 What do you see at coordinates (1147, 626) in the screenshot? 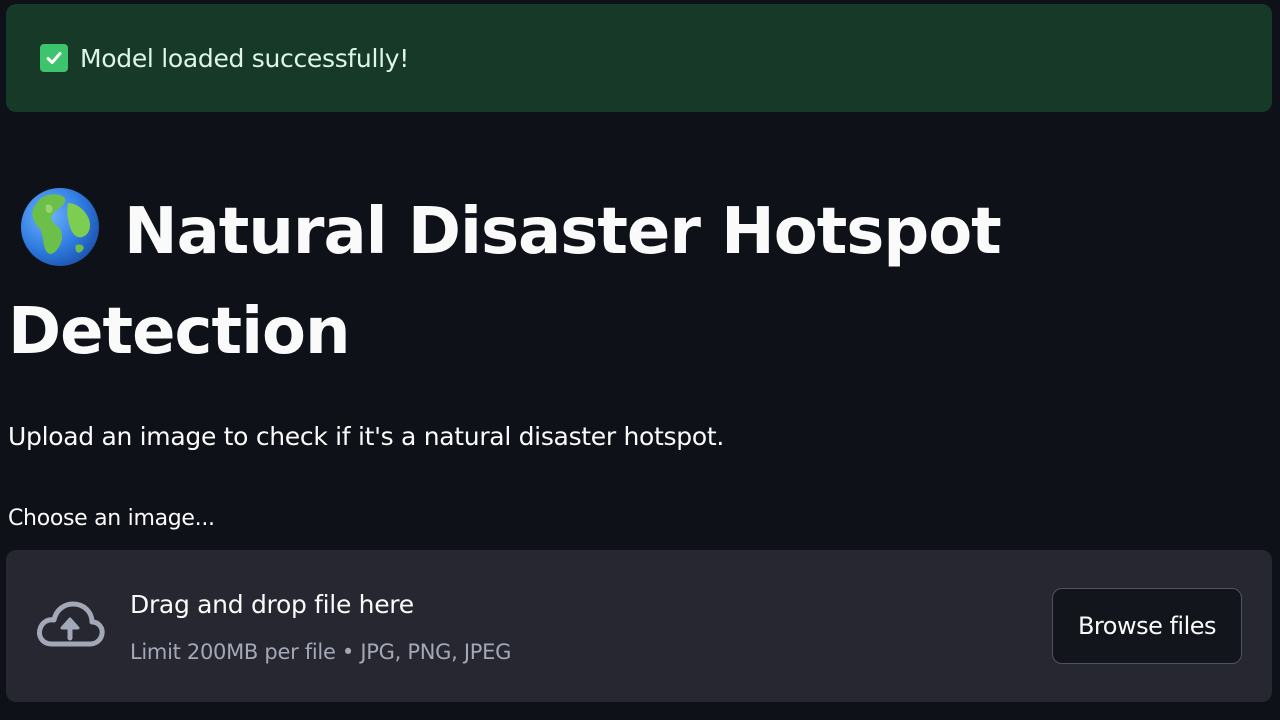
I see `browse-files-button: Browse files` at bounding box center [1147, 626].